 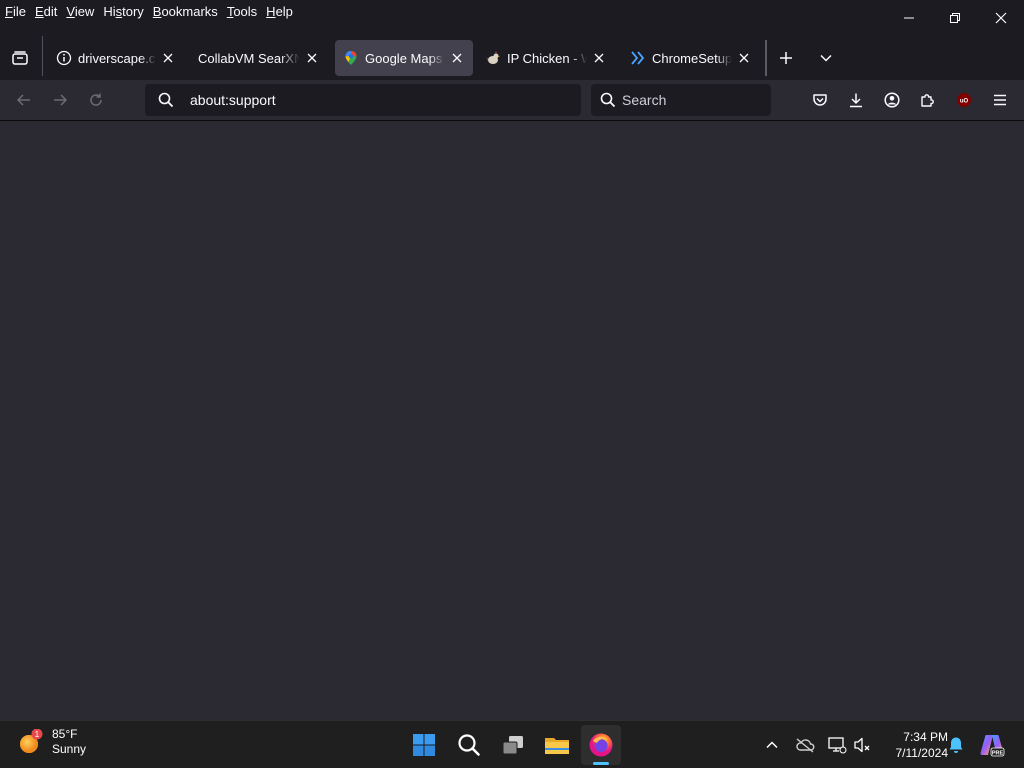 I want to click on taskbar-search-button, so click(x=469, y=745).